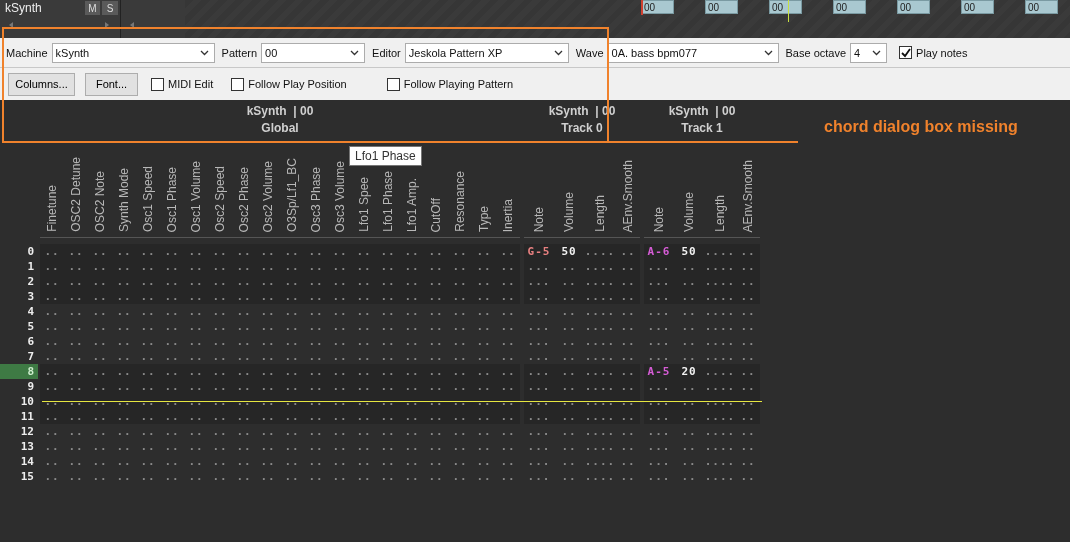  What do you see at coordinates (19, 476) in the screenshot?
I see `row-number: 15` at bounding box center [19, 476].